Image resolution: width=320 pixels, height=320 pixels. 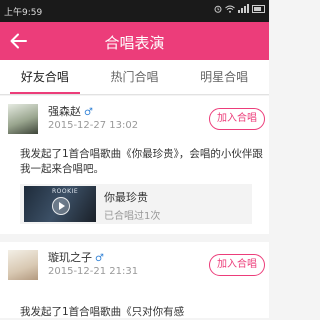 I want to click on alarm-icon, so click(x=218, y=9).